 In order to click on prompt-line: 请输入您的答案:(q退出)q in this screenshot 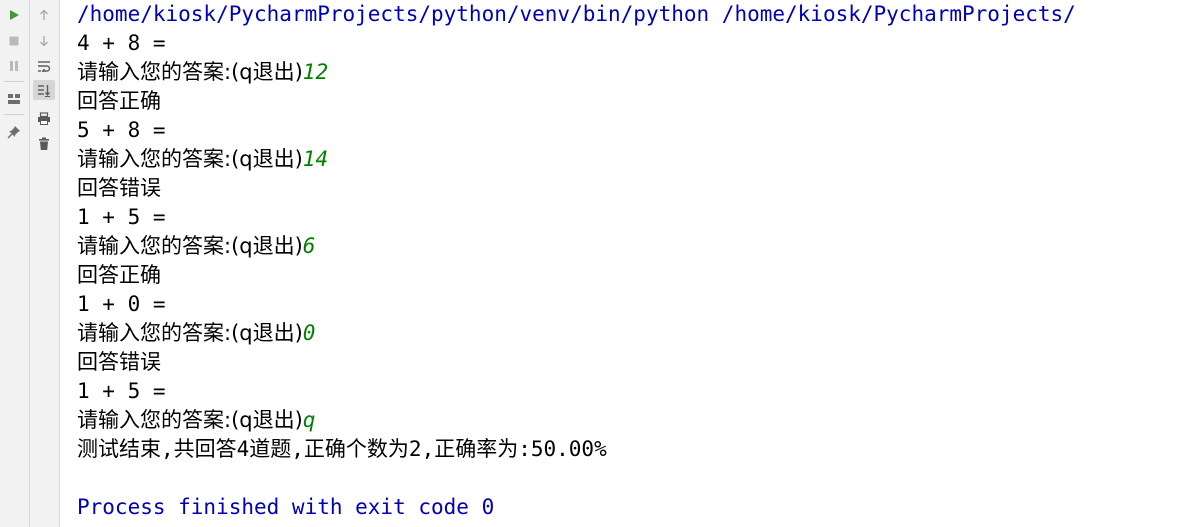, I will do `click(196, 420)`.